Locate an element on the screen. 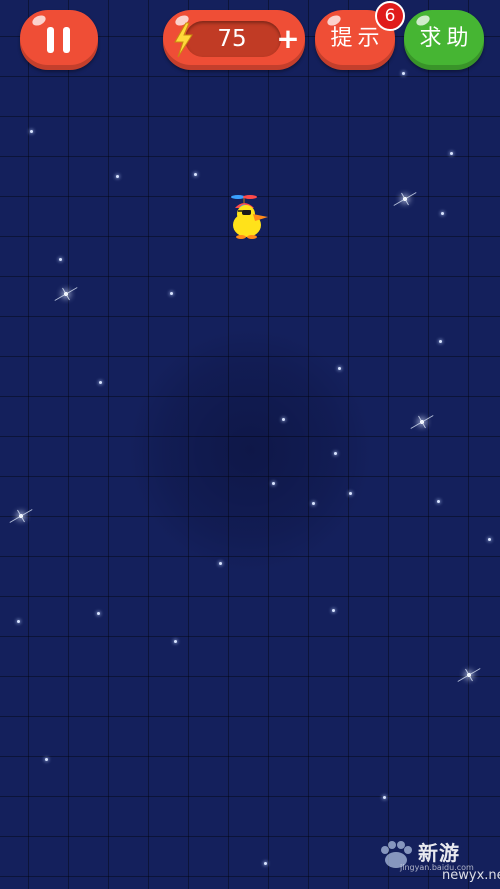 Image resolution: width=500 pixels, height=889 pixels. duck-character is located at coordinates (248, 219).